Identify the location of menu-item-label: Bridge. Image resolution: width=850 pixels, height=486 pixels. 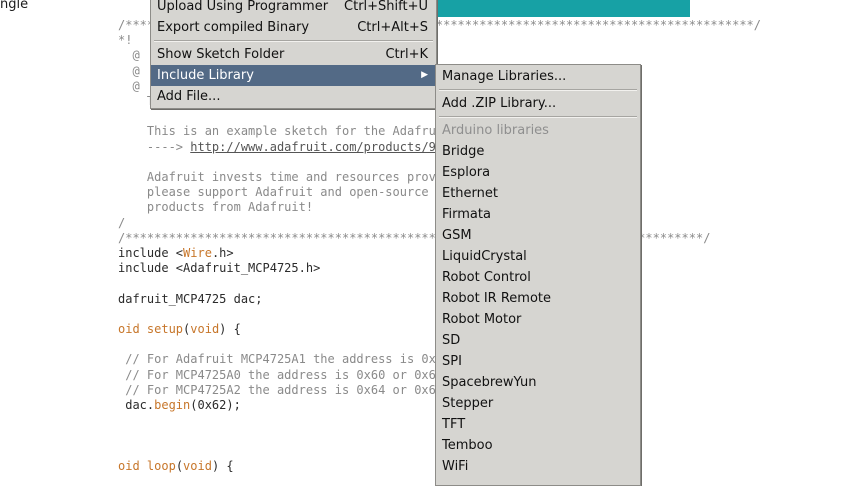
(463, 151).